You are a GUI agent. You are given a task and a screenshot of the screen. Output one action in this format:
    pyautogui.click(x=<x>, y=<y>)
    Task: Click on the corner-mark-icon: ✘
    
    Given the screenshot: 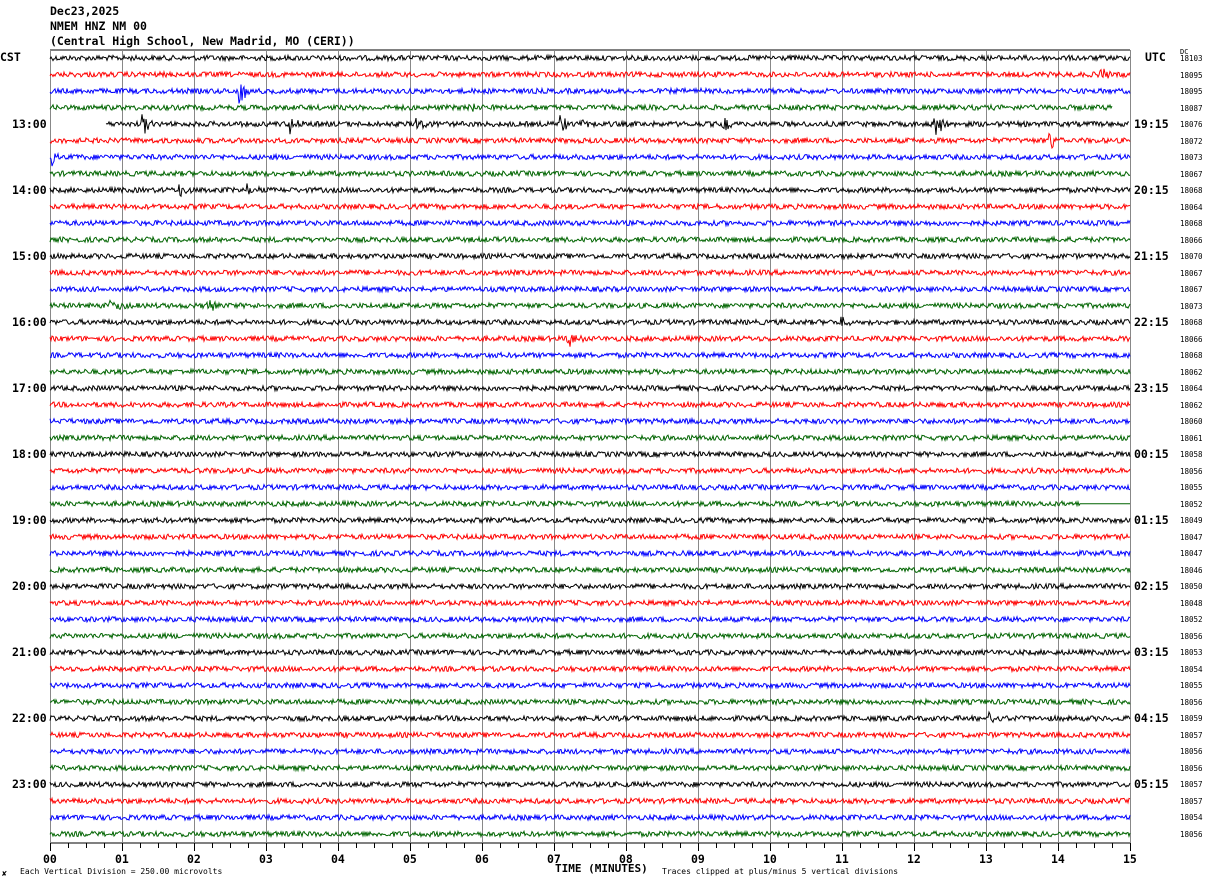 What is the action you would take?
    pyautogui.click(x=4, y=873)
    